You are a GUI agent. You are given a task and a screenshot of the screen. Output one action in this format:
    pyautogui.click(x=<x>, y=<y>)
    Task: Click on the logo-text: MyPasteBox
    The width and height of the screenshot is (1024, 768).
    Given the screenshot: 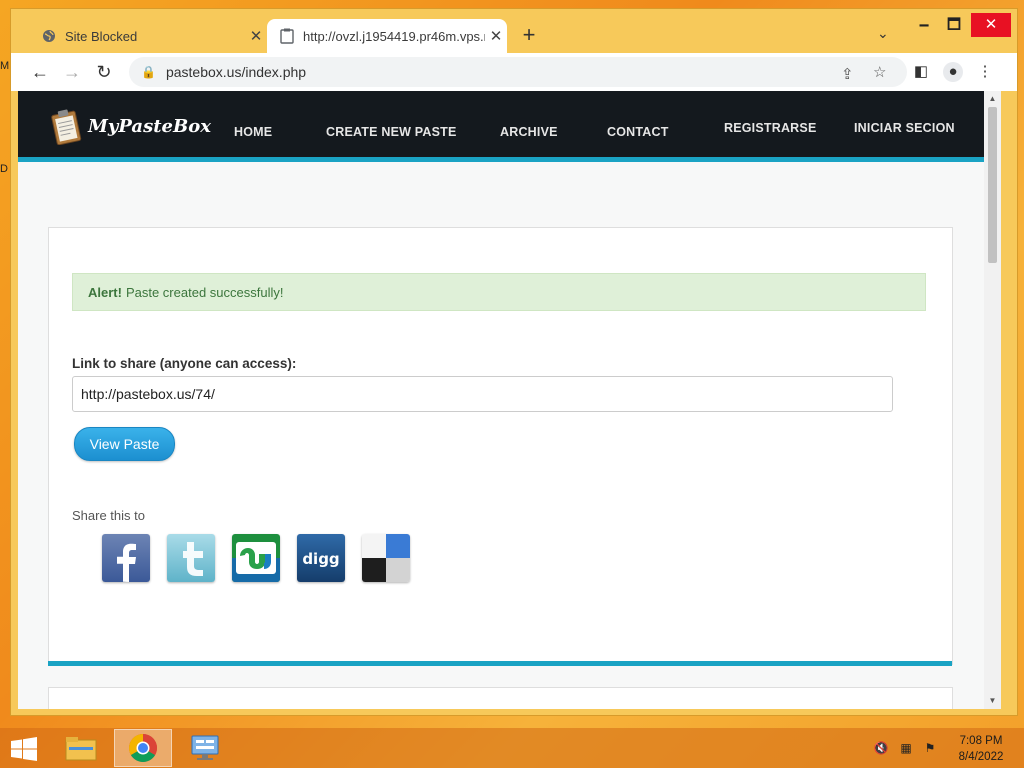 What is the action you would take?
    pyautogui.click(x=149, y=126)
    